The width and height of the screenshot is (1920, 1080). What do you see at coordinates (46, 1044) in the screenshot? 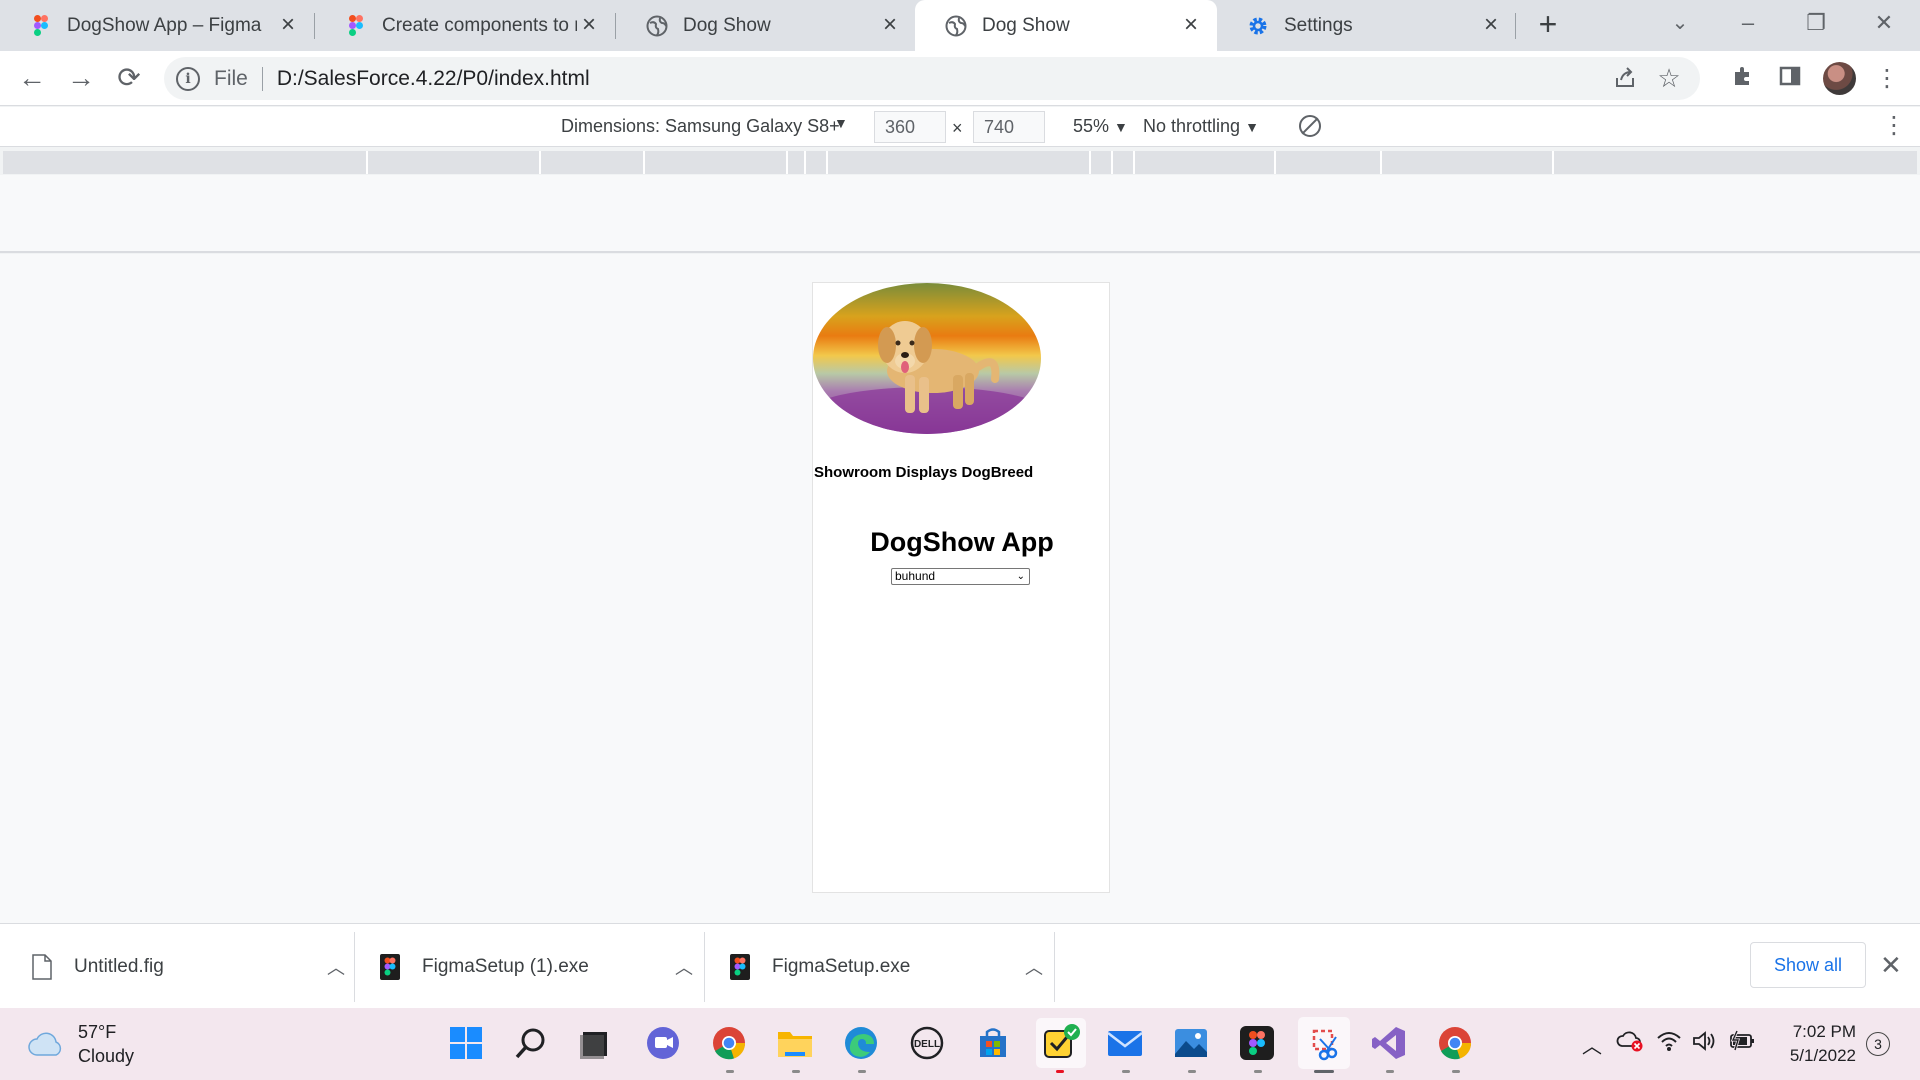
I see `cloud-icon` at bounding box center [46, 1044].